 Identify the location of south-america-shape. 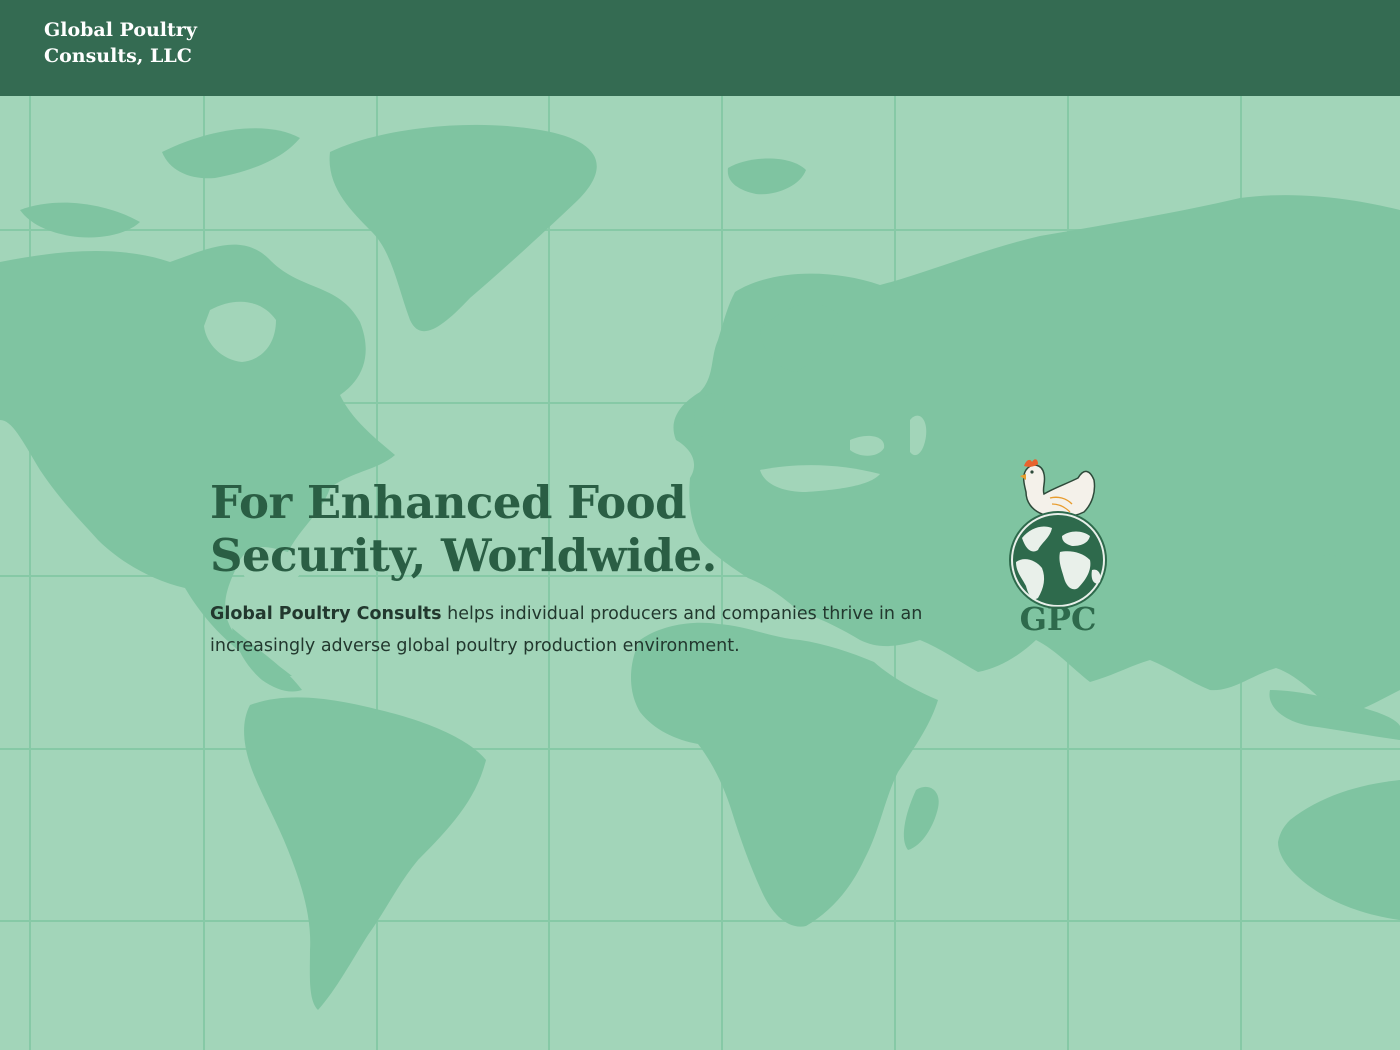
(365, 853).